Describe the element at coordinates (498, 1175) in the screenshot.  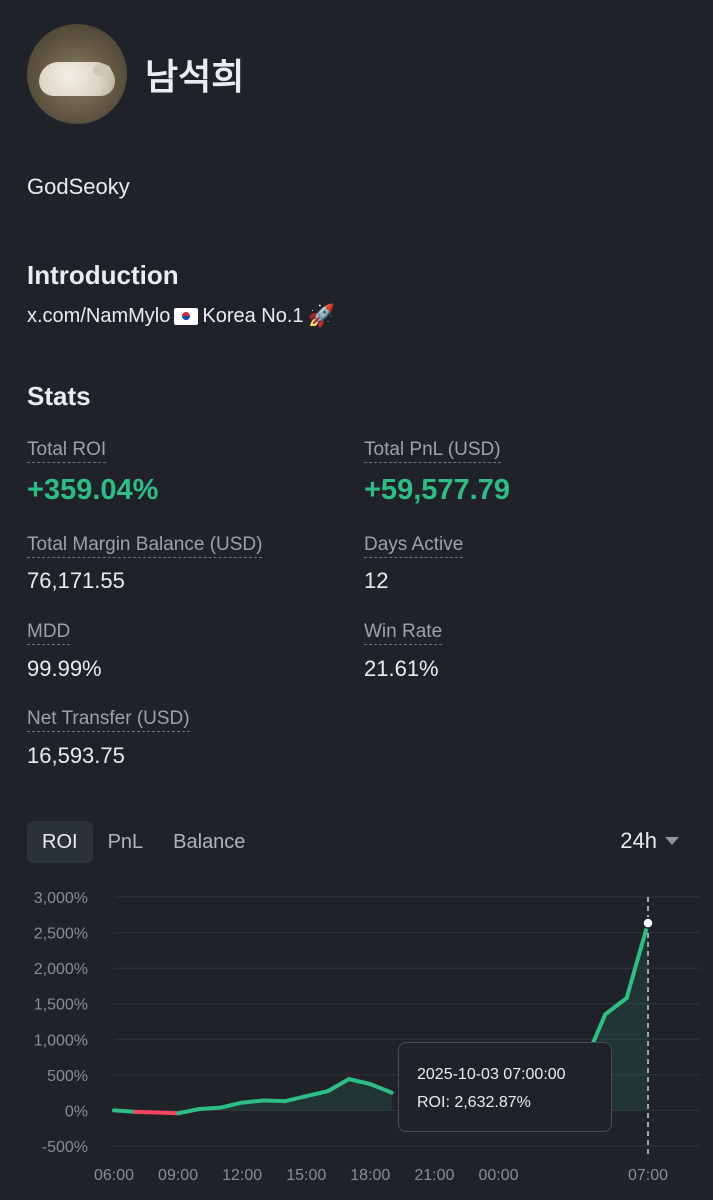
I see `x-tick-label: 00:00` at that location.